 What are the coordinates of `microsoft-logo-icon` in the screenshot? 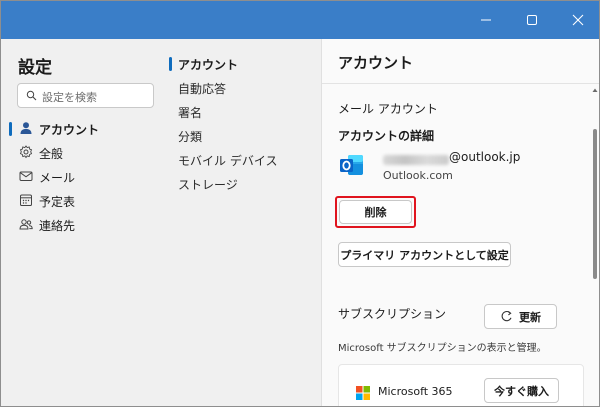 It's located at (363, 393).